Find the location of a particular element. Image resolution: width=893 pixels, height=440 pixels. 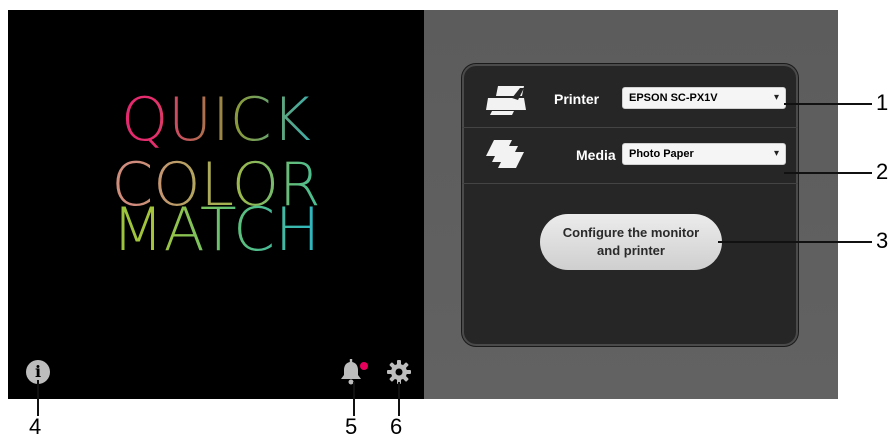

media-row: Media Photo Paper ▾ is located at coordinates (630, 156).